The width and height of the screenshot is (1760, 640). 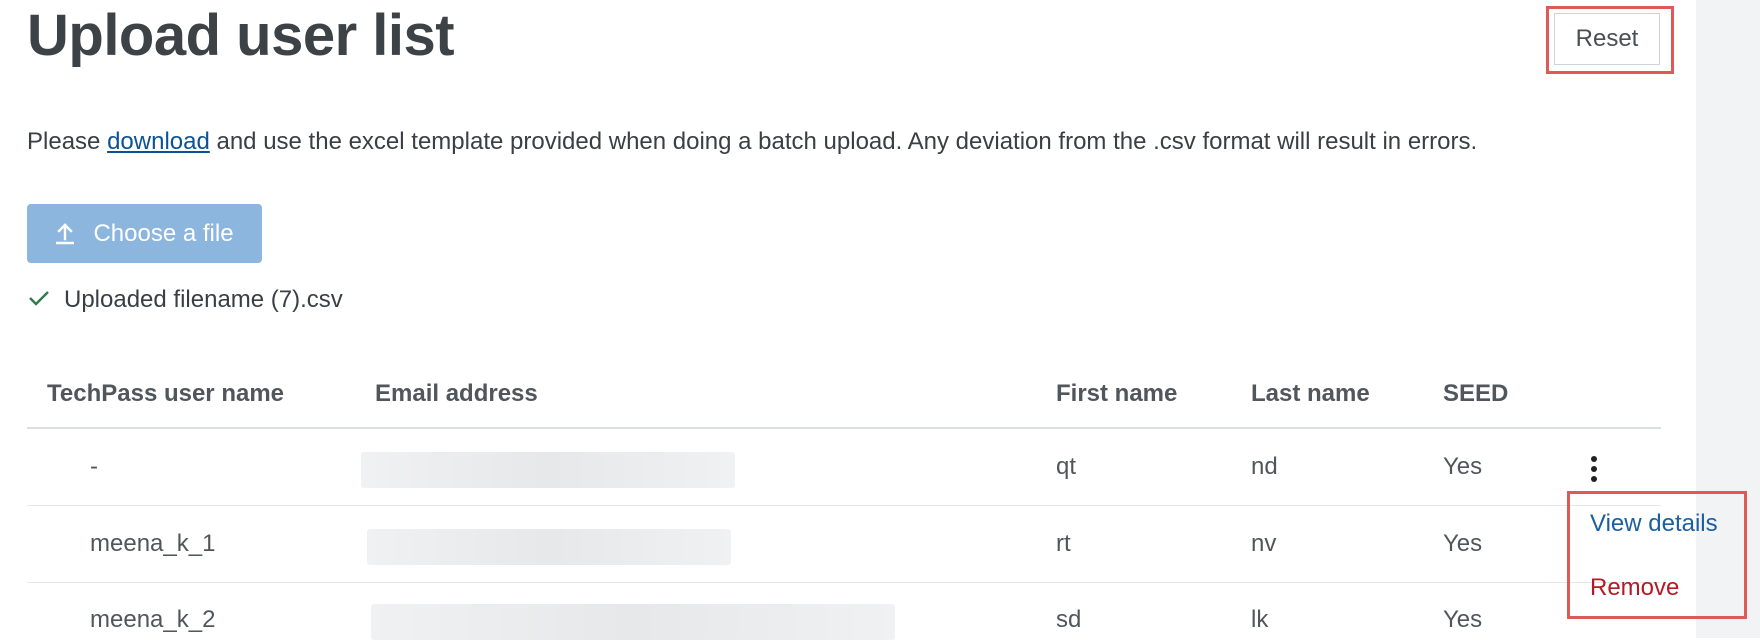 What do you see at coordinates (203, 299) in the screenshot?
I see `uploaded-filename: Uploaded filename (7).csv` at bounding box center [203, 299].